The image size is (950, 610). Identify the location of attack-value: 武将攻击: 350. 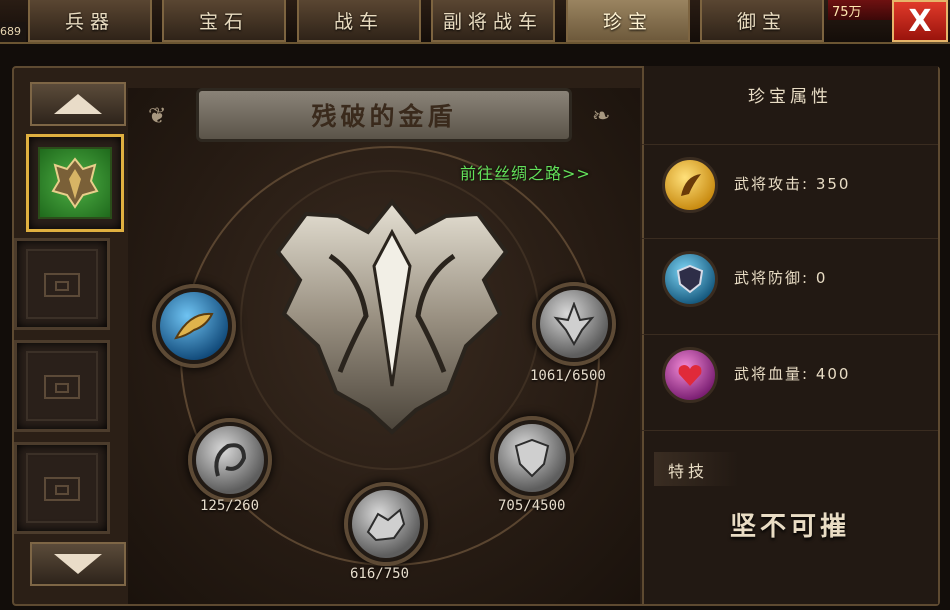
(792, 184).